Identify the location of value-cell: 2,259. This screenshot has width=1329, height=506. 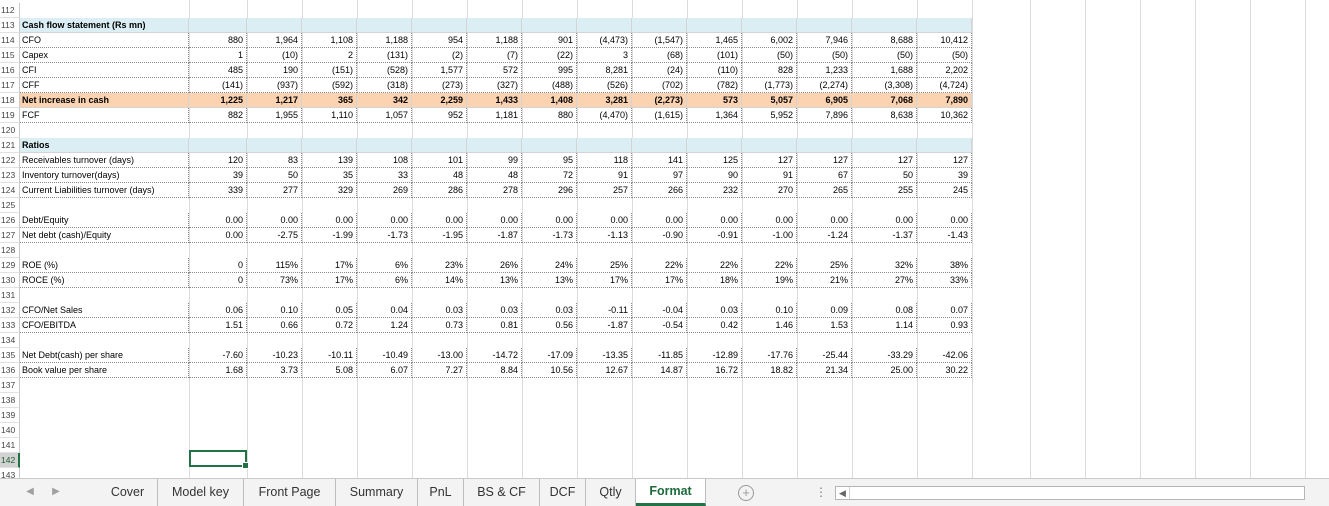
(439, 100).